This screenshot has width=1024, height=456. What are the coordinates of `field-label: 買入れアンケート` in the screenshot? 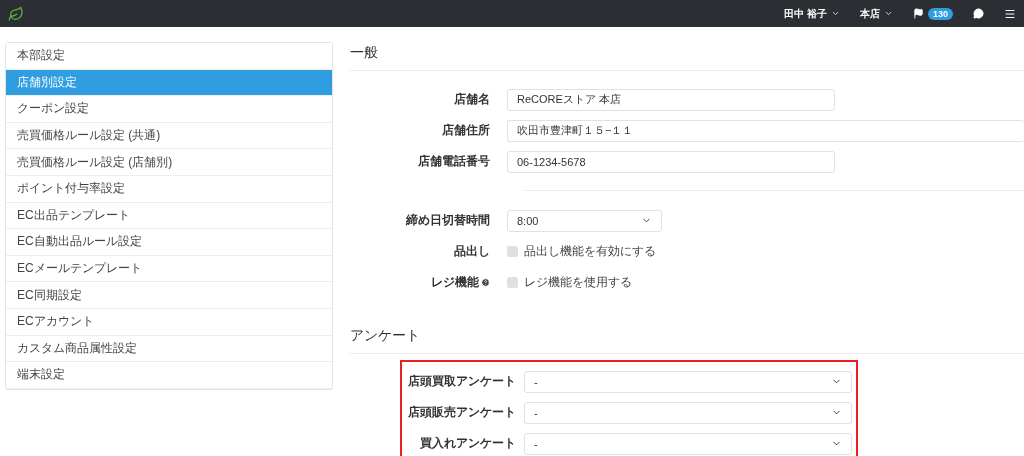 It's located at (468, 443).